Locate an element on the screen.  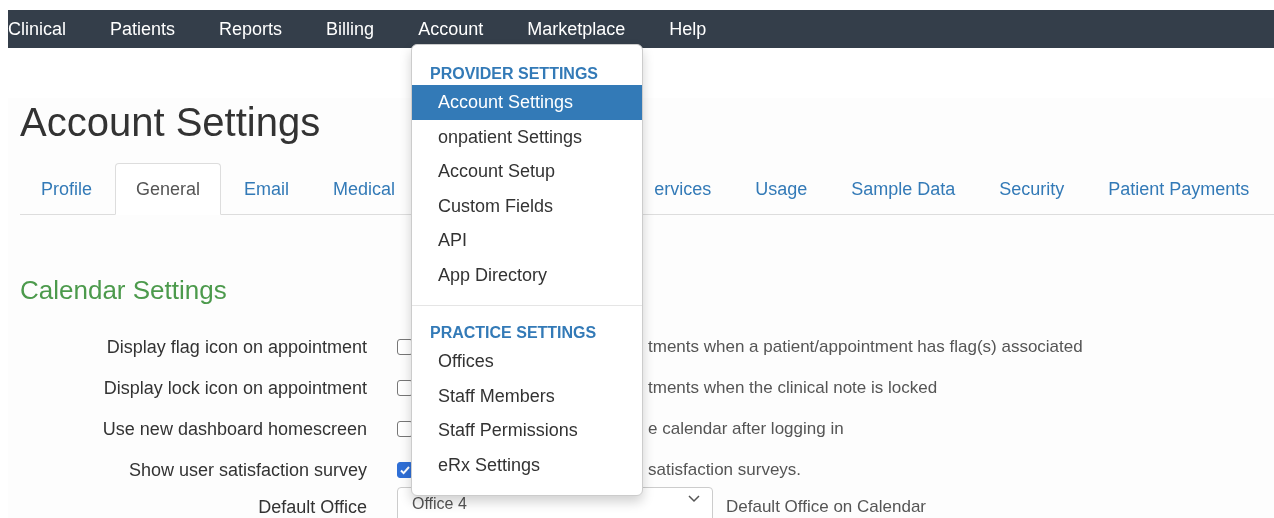
setting-help-text: tments when a patient/appointment has flag(s) associated is located at coordinates (865, 347).